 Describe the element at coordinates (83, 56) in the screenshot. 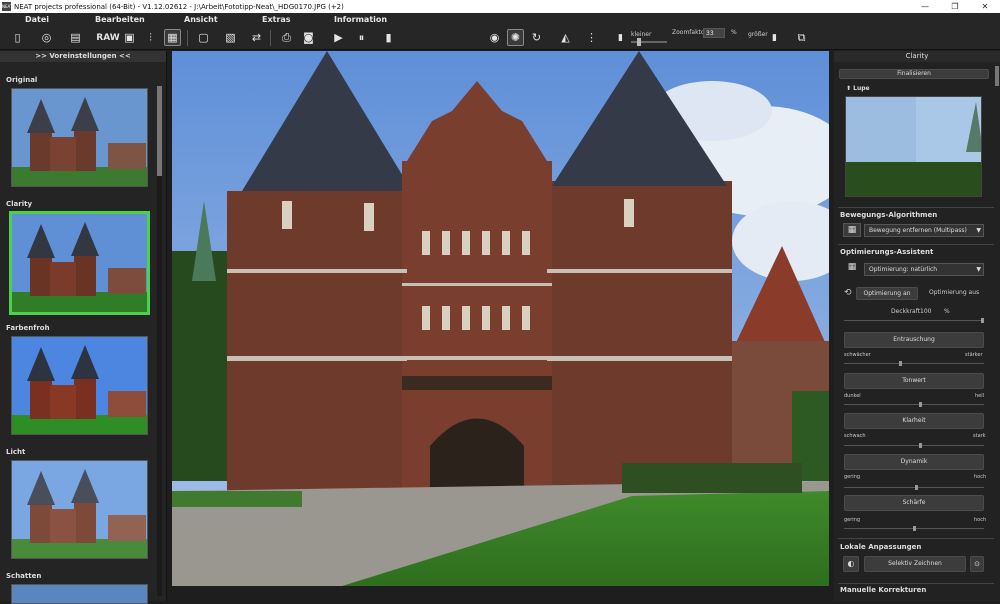

I see `presets-header: >> Voreinstellungen <<` at that location.